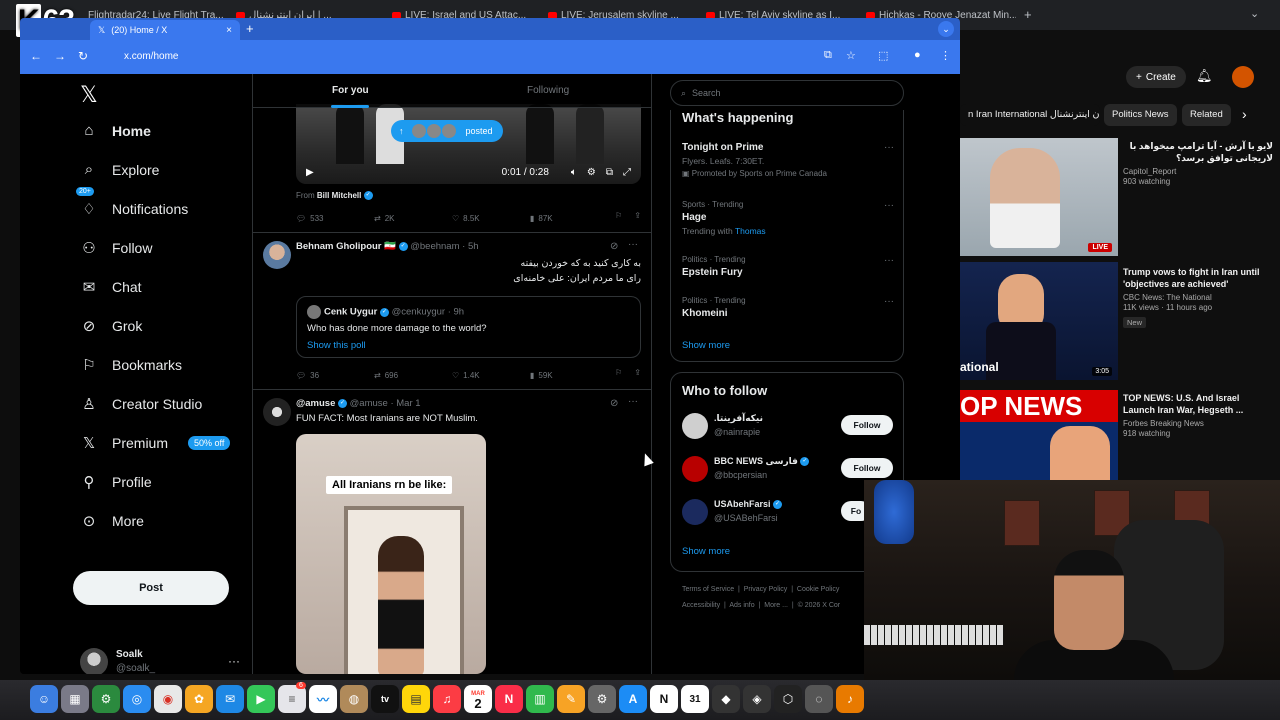 The height and width of the screenshot is (720, 1280). Describe the element at coordinates (1198, 297) in the screenshot. I see `video-channel: CBC News: The National` at that location.